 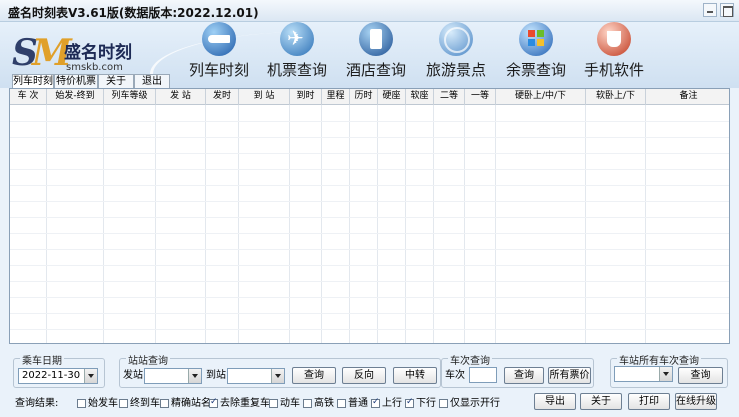 I want to click on maximize-button, so click(x=727, y=10).